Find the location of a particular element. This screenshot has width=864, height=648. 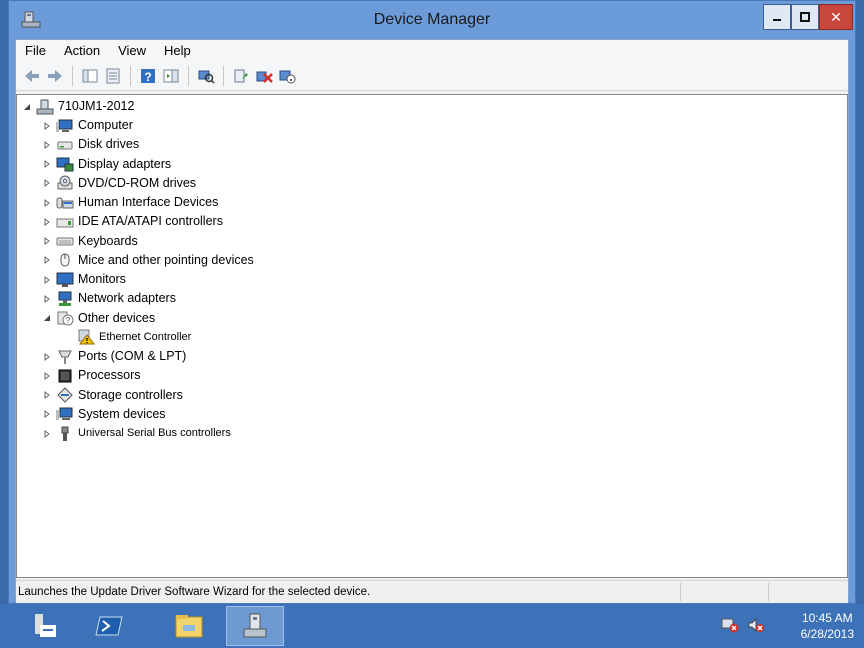

tree-item-label: Display adapters is located at coordinates (125, 163).